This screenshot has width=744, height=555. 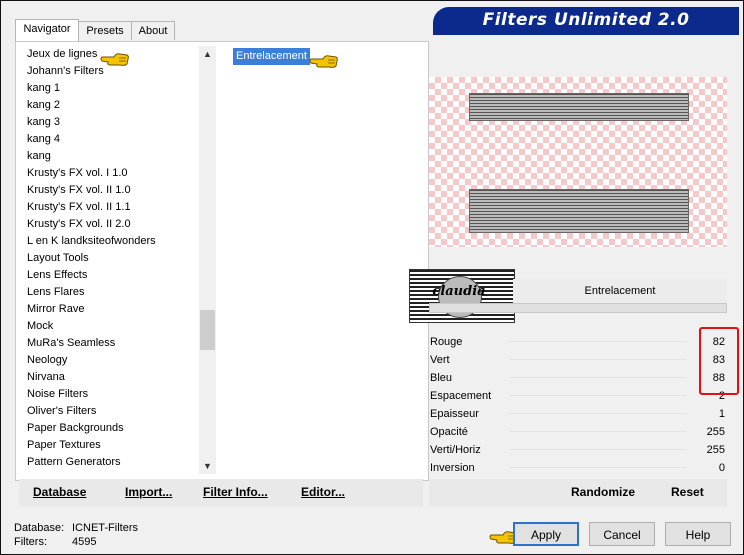 What do you see at coordinates (603, 492) in the screenshot?
I see `randomize-button: Randomize` at bounding box center [603, 492].